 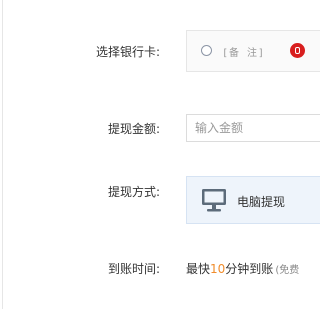 What do you see at coordinates (249, 269) in the screenshot?
I see `arrival-suffix: 分钟到账` at bounding box center [249, 269].